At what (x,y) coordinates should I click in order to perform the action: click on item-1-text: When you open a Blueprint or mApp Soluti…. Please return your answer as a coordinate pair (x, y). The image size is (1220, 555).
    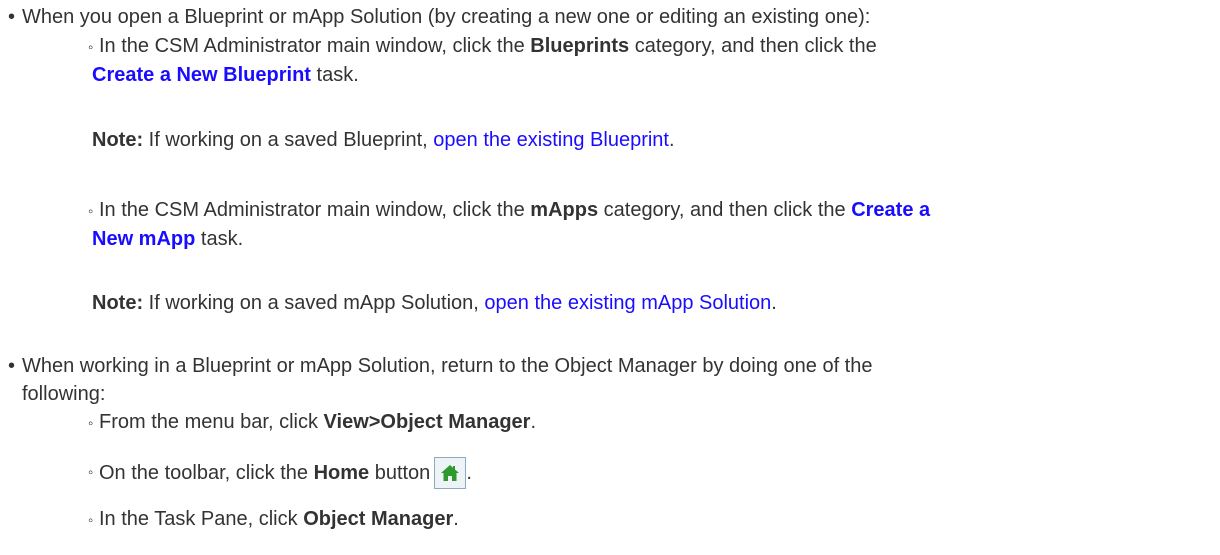
    Looking at the image, I should click on (446, 17).